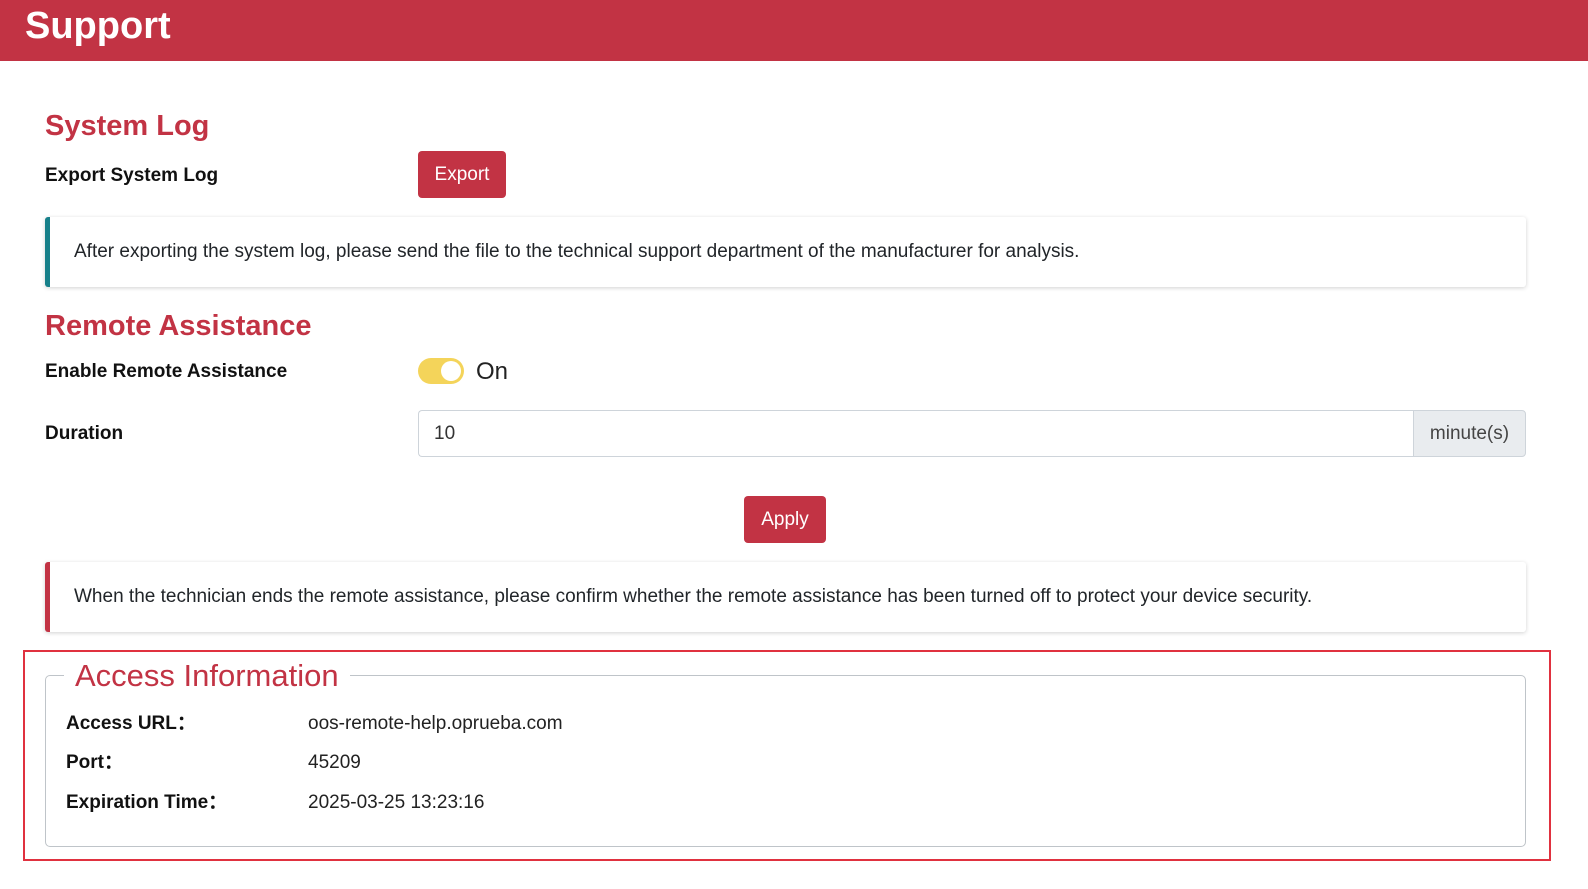 This screenshot has height=889, width=1588. Describe the element at coordinates (127, 126) in the screenshot. I see `system-log-heading: System Log` at that location.